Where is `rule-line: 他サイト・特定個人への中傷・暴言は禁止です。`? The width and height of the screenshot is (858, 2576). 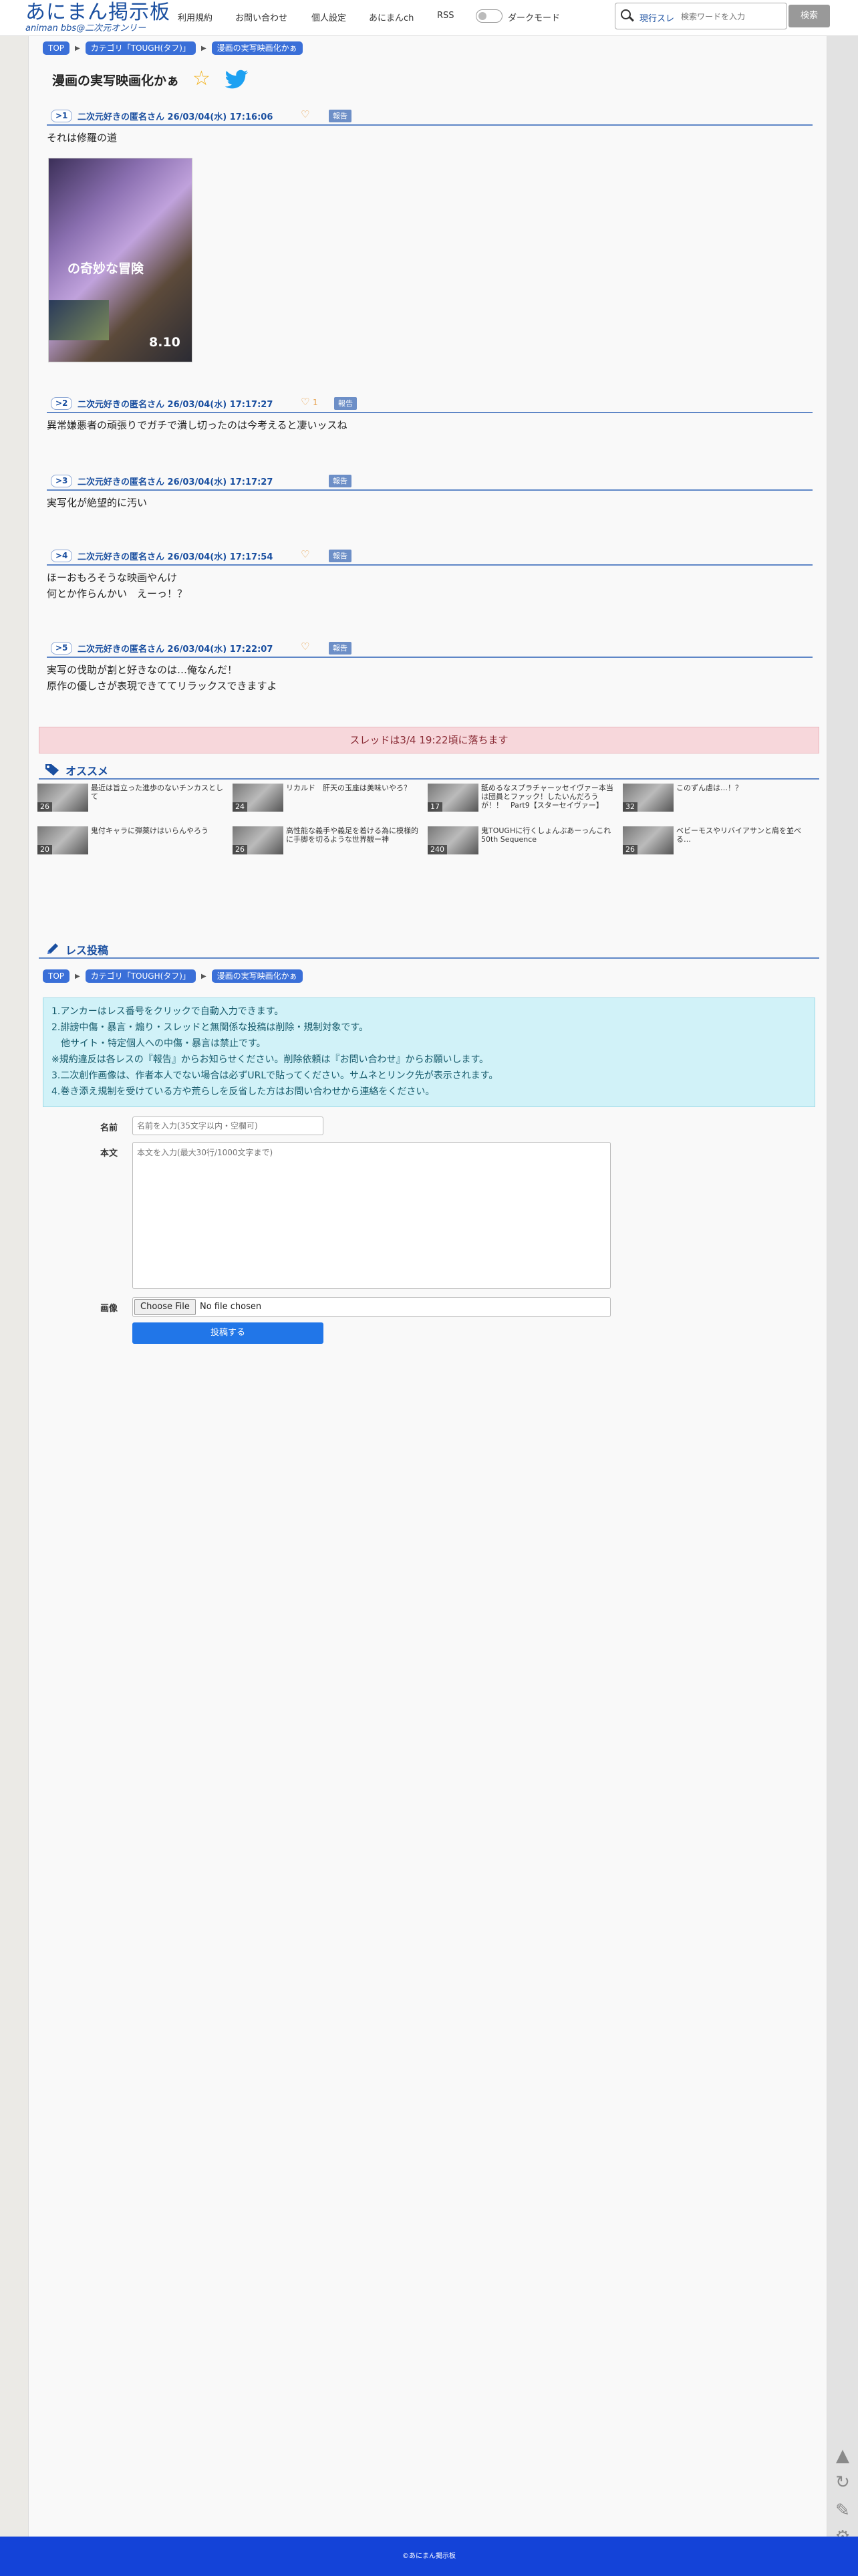 rule-line: 他サイト・特定個人への中傷・暴言は禁止です。 is located at coordinates (158, 1043).